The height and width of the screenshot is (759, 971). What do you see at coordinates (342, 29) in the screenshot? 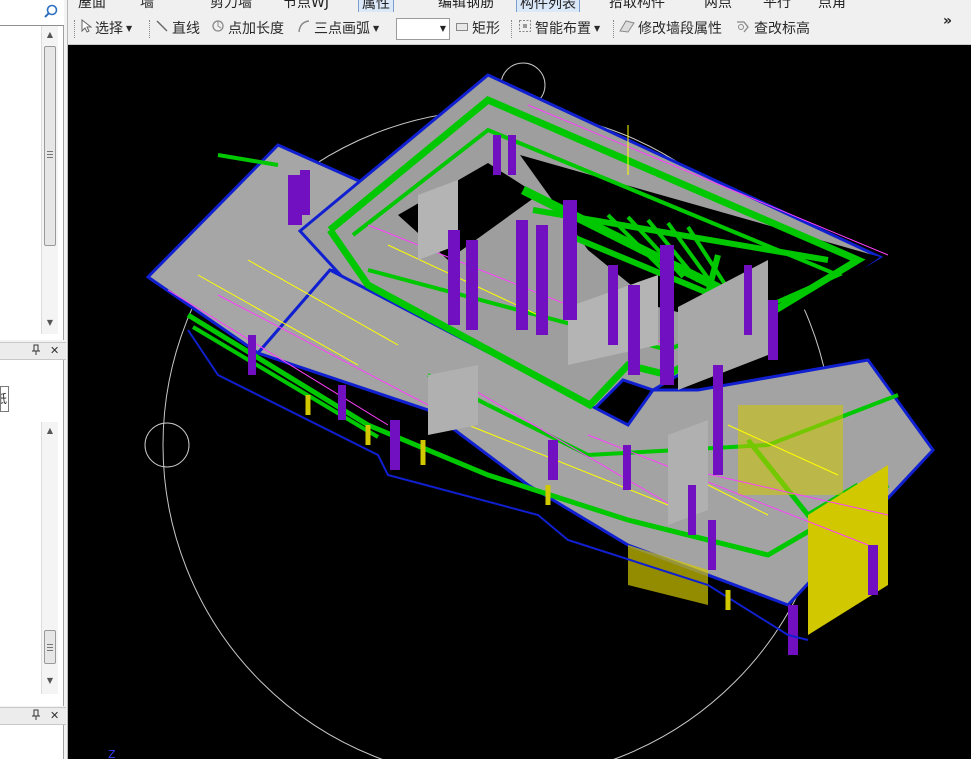
I see `three-point-arc-label: 三点画弧` at bounding box center [342, 29].